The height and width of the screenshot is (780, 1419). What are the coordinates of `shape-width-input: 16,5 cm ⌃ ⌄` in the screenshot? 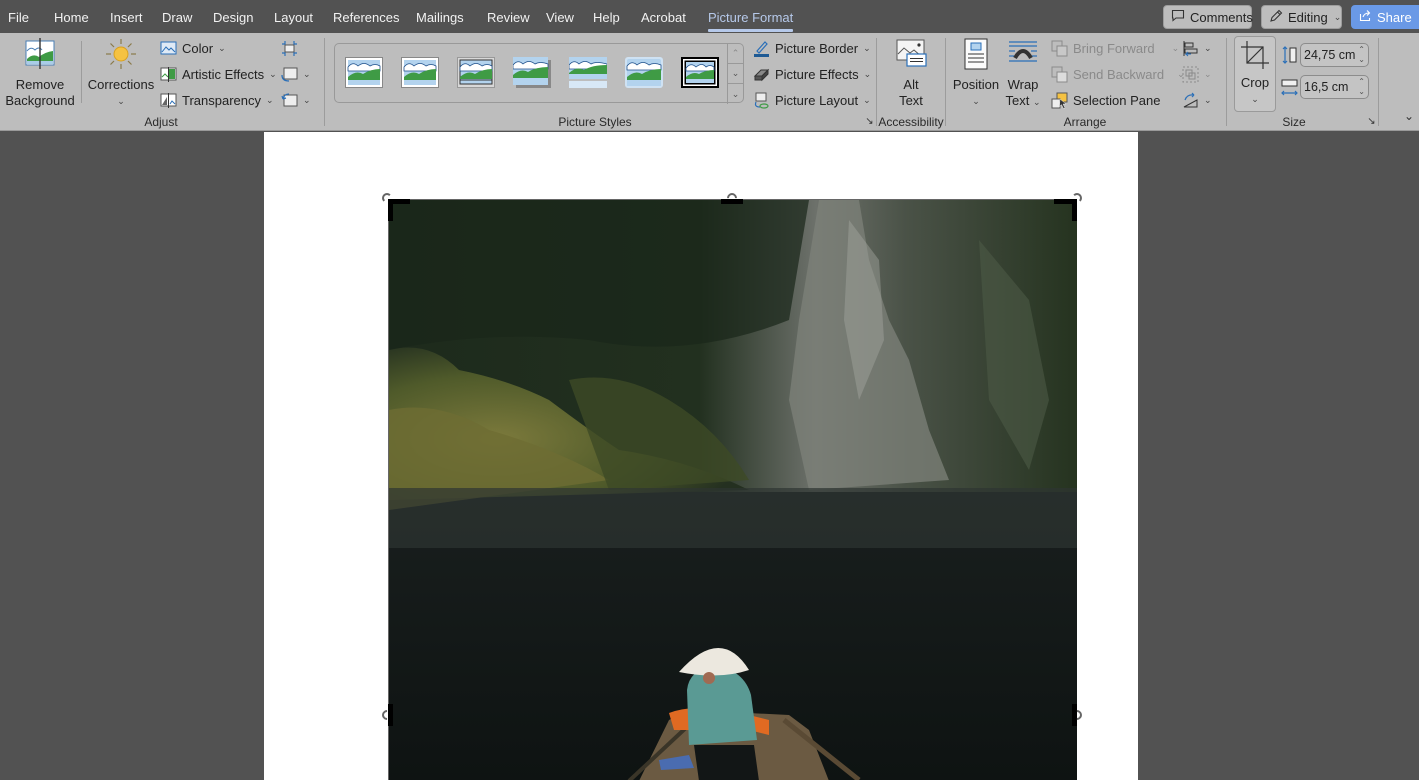 It's located at (1334, 87).